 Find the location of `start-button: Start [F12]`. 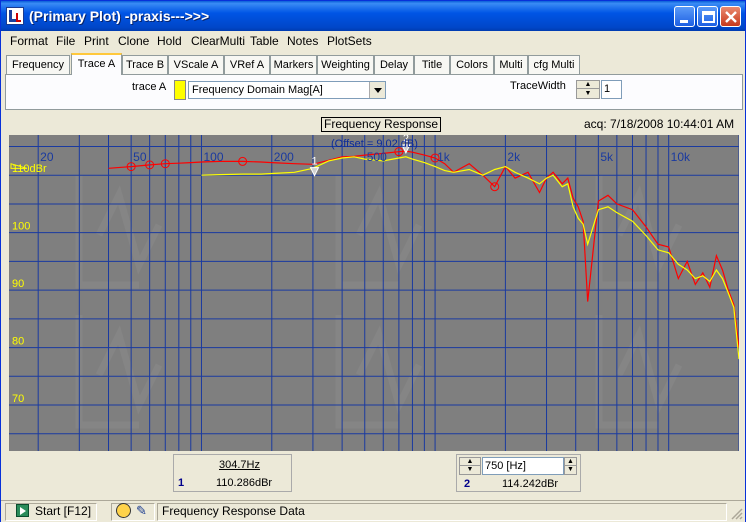

start-button: Start [F12] is located at coordinates (63, 511).